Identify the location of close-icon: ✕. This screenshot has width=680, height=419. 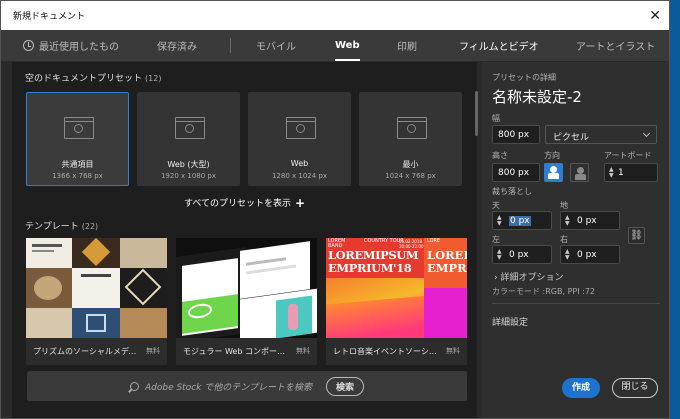
(655, 16).